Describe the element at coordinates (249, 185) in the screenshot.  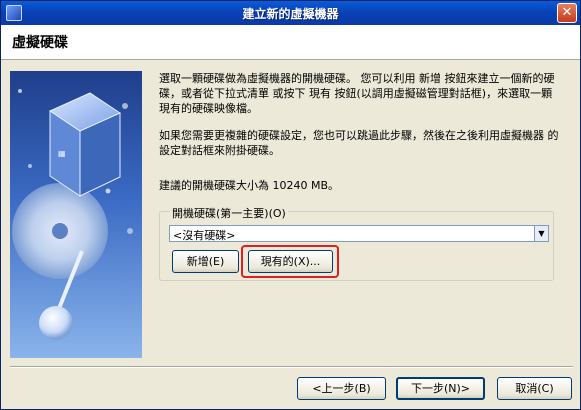
I see `recommended-size-text: 建議的開機硬碟大小為 10240 MB。` at that location.